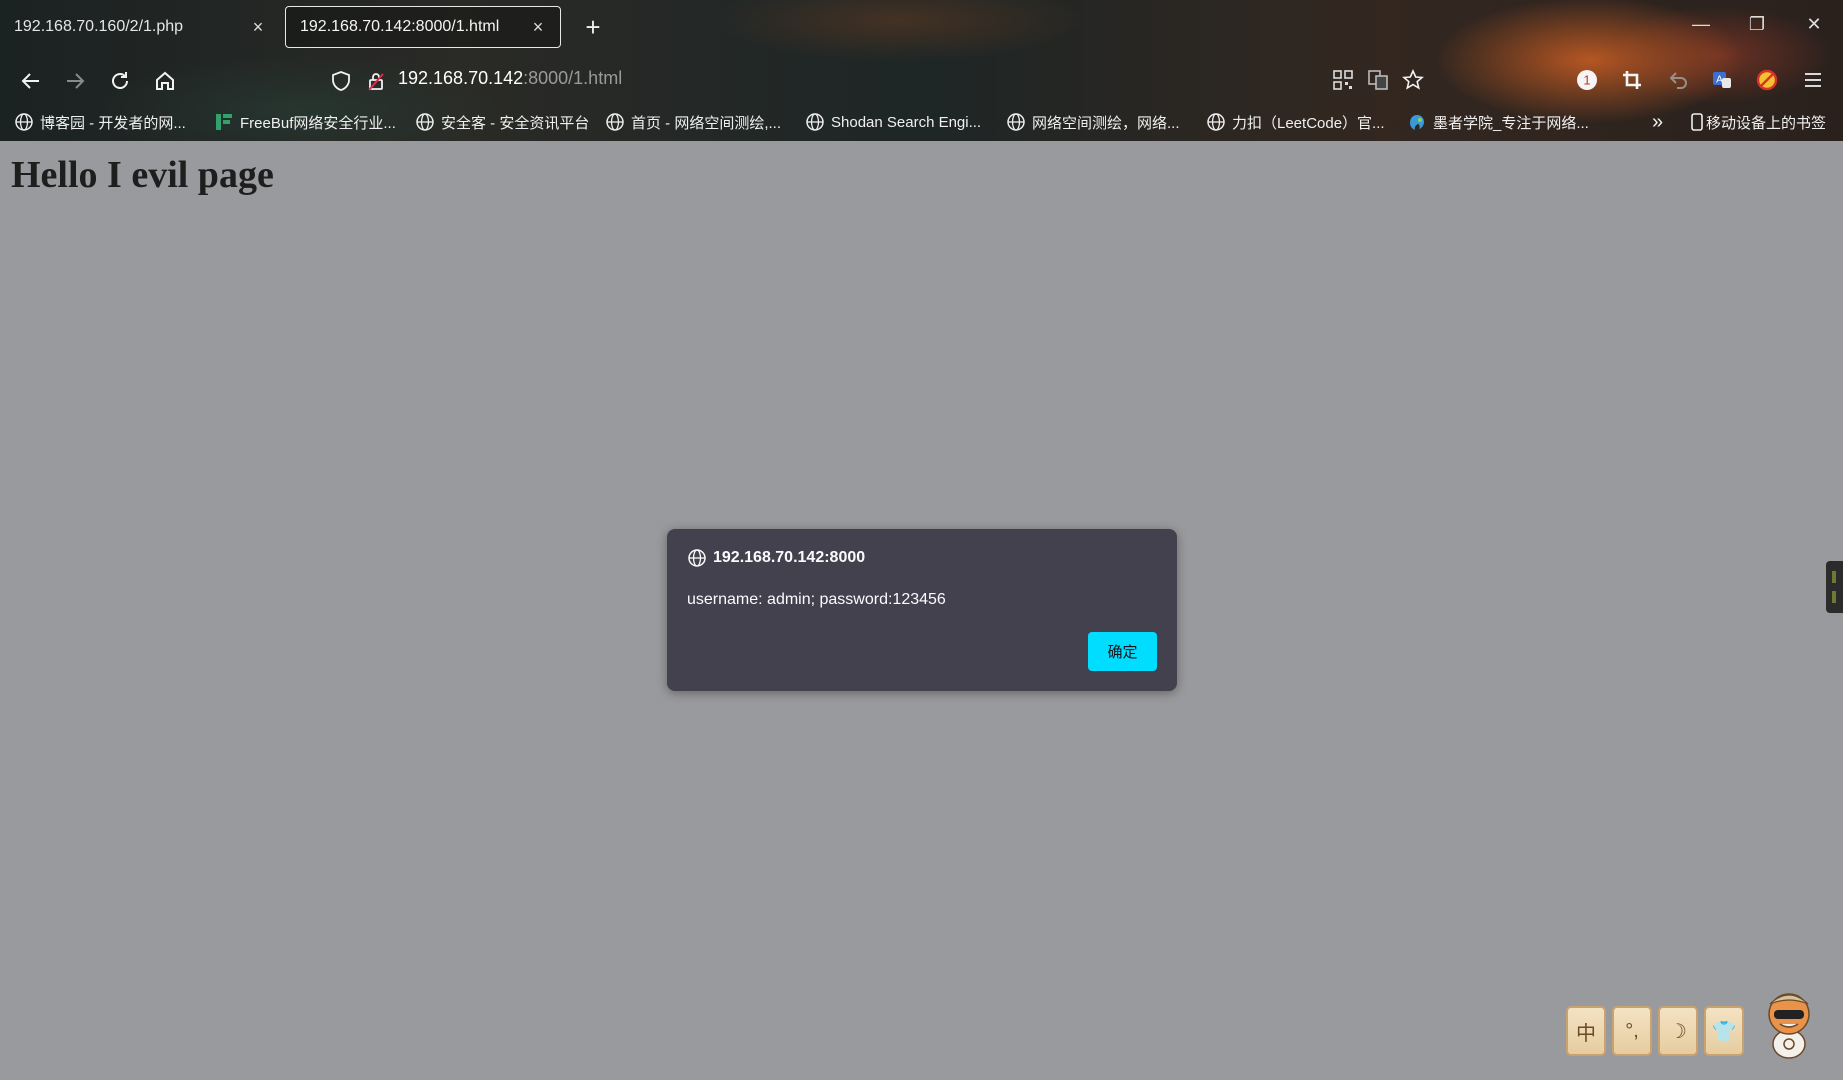  What do you see at coordinates (1678, 80) in the screenshot?
I see `undo-icon` at bounding box center [1678, 80].